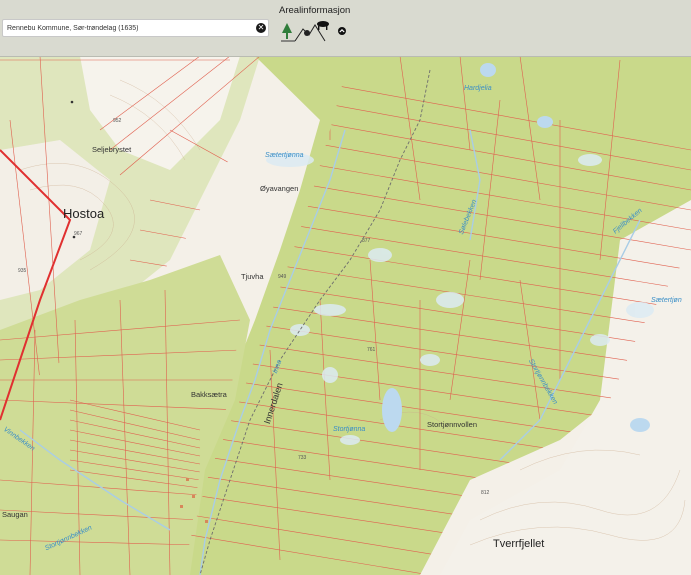 Image resolution: width=691 pixels, height=575 pixels. What do you see at coordinates (666, 300) in the screenshot?
I see `water-label-saetertjon: Sætertjøn` at bounding box center [666, 300].